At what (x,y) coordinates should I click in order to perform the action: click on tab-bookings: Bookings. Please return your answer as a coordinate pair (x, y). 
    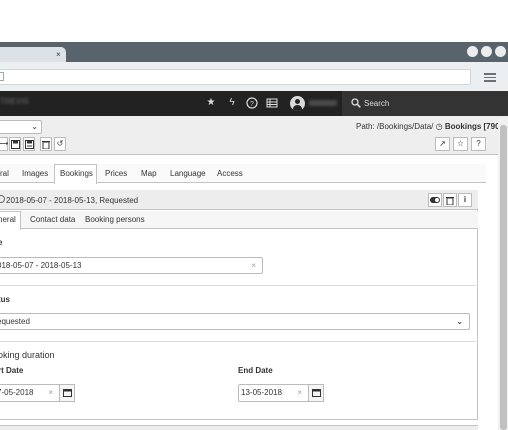
    Looking at the image, I should click on (76, 173).